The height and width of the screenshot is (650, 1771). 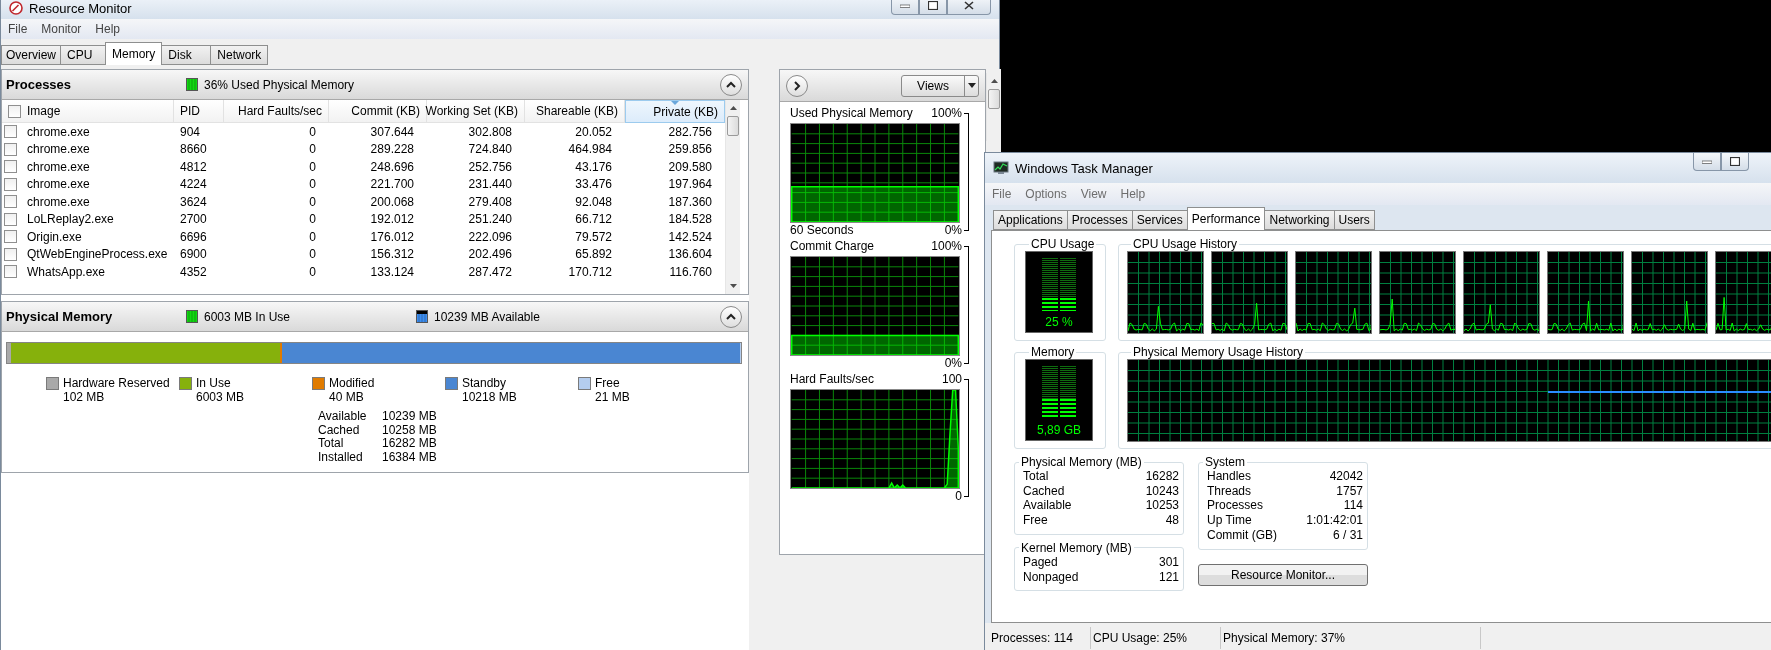 What do you see at coordinates (1299, 220) in the screenshot?
I see `tab: Networking` at bounding box center [1299, 220].